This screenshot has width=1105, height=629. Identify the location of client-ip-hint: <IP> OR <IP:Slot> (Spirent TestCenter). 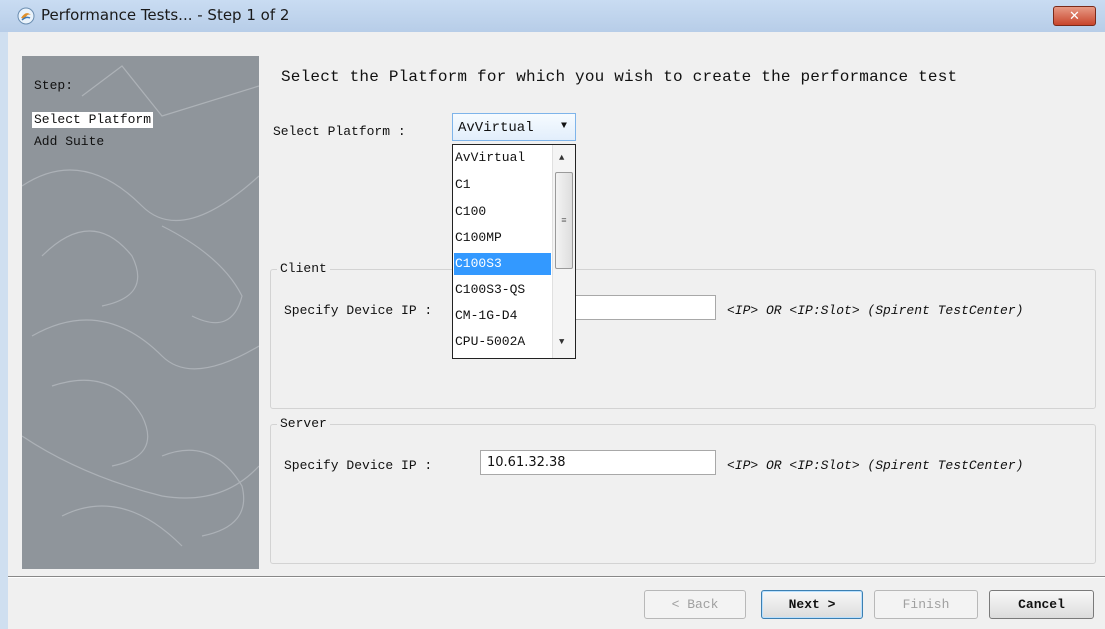
(875, 310).